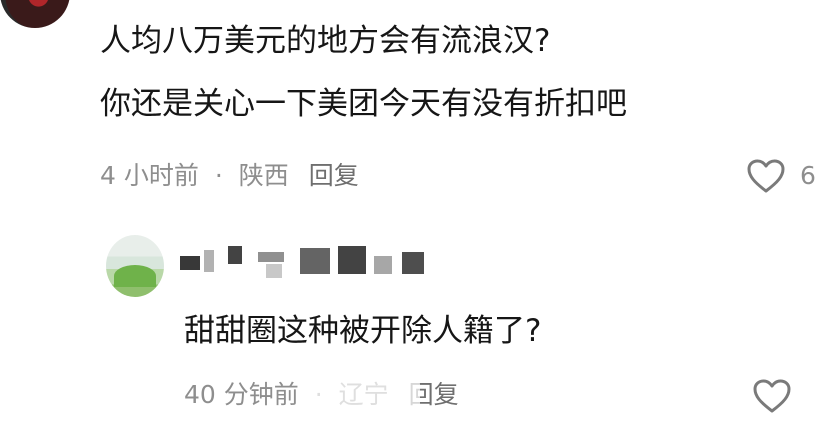 This screenshot has width=817, height=425. I want to click on watermark-overlay, so click(365, 395).